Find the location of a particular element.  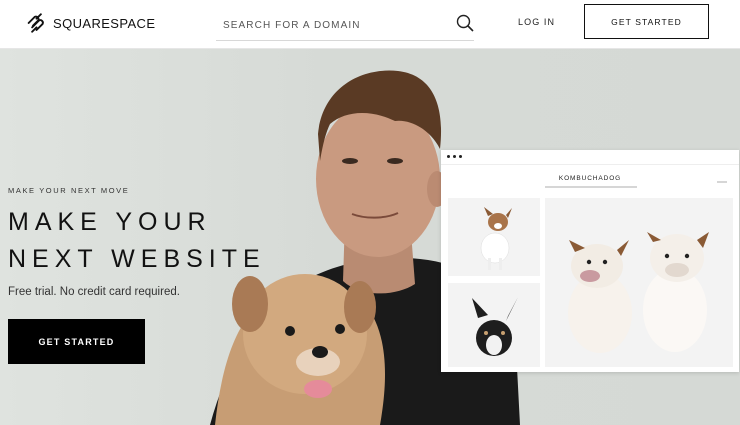

header-get-started-button: GET STARTED is located at coordinates (646, 21).